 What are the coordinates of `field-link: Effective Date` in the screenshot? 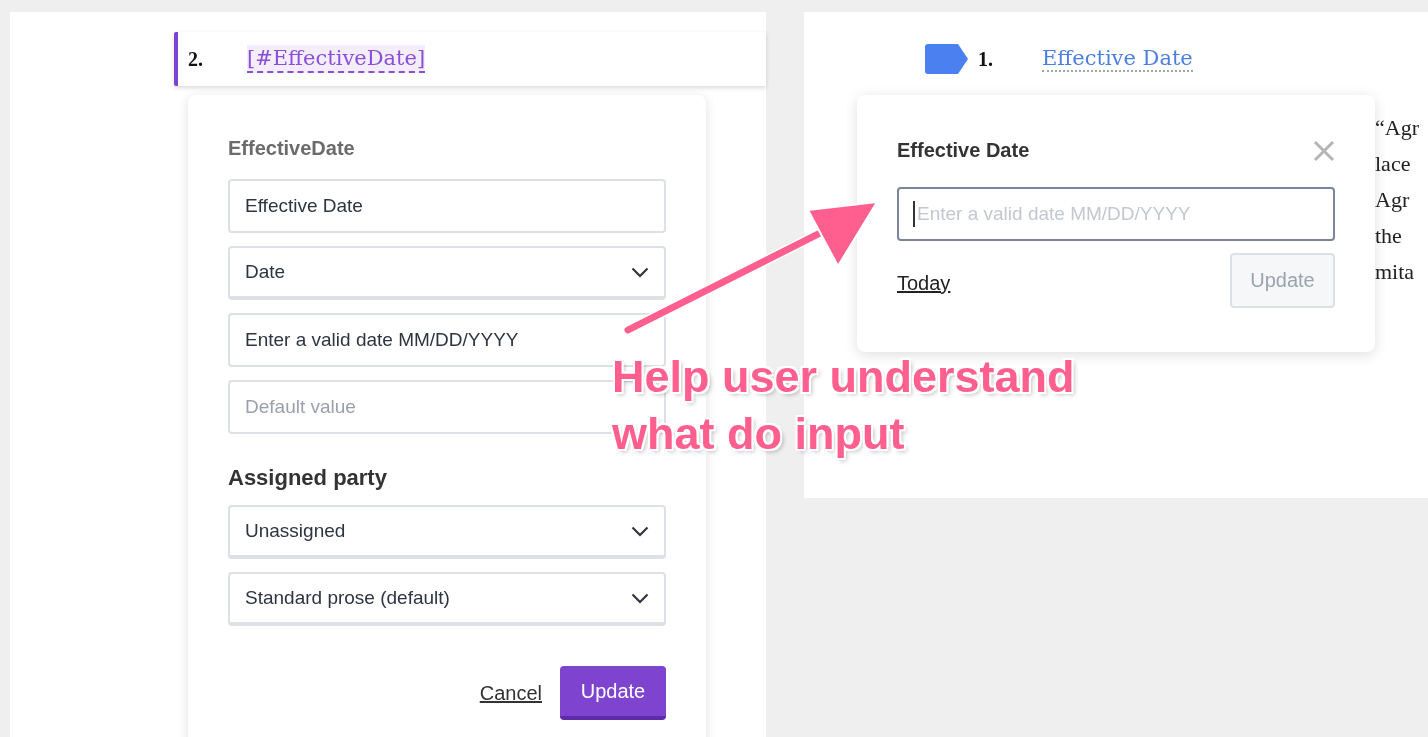 It's located at (1117, 59).